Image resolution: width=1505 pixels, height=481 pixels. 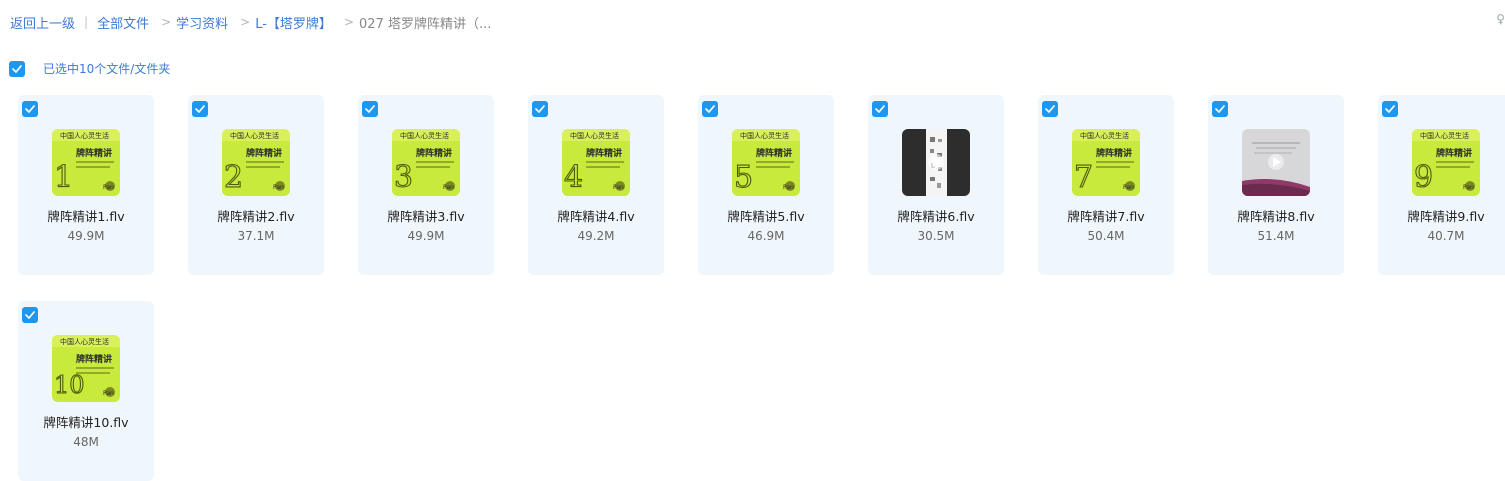 I want to click on video-thumbnail: 中国人心灵生活牌阵精讲 4 Pan, so click(x=596, y=162).